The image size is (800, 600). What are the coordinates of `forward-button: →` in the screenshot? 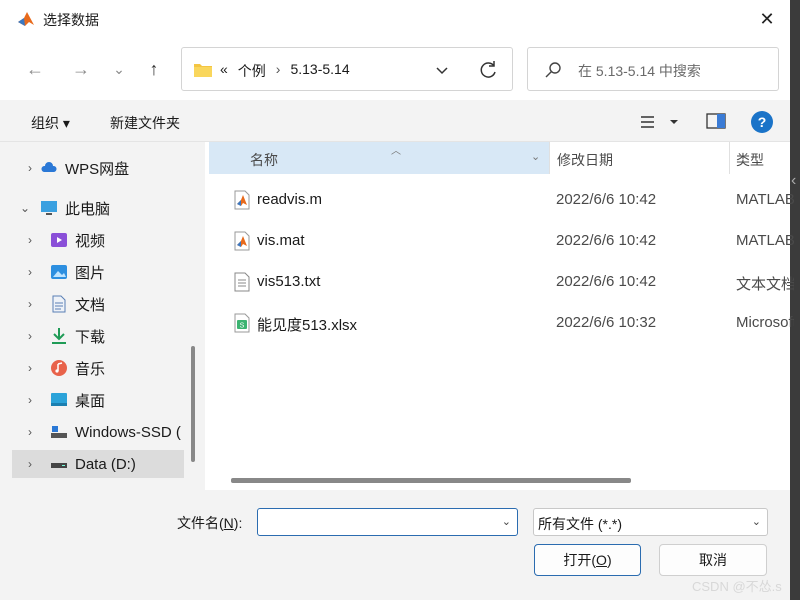 It's located at (81, 69).